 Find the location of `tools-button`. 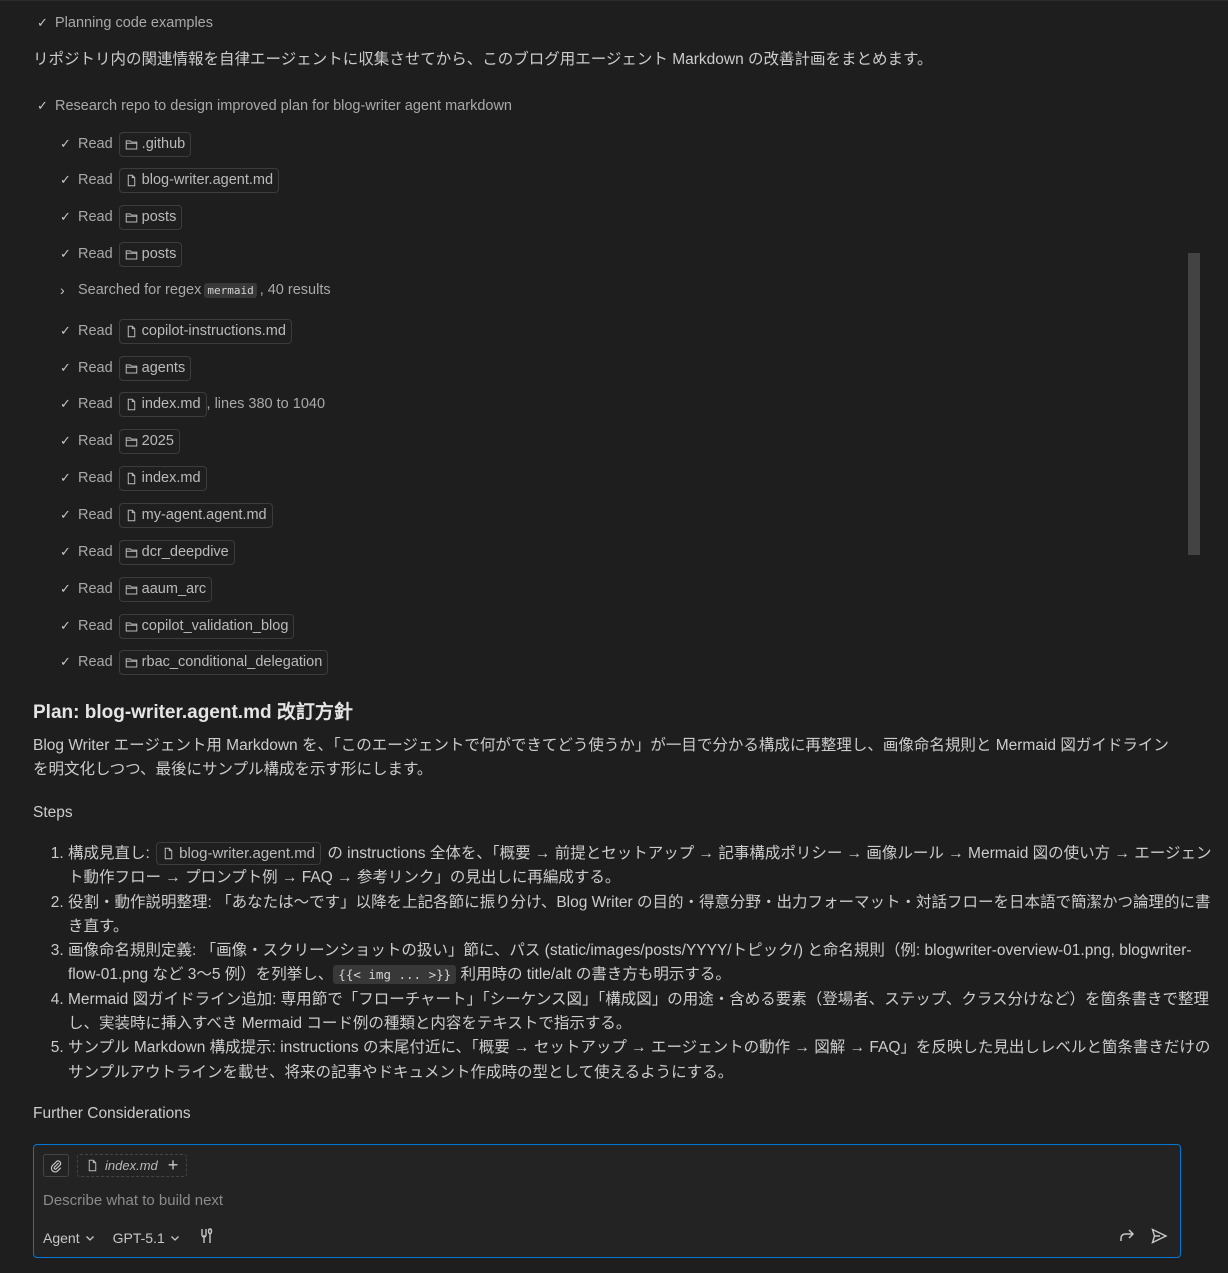

tools-button is located at coordinates (207, 1237).